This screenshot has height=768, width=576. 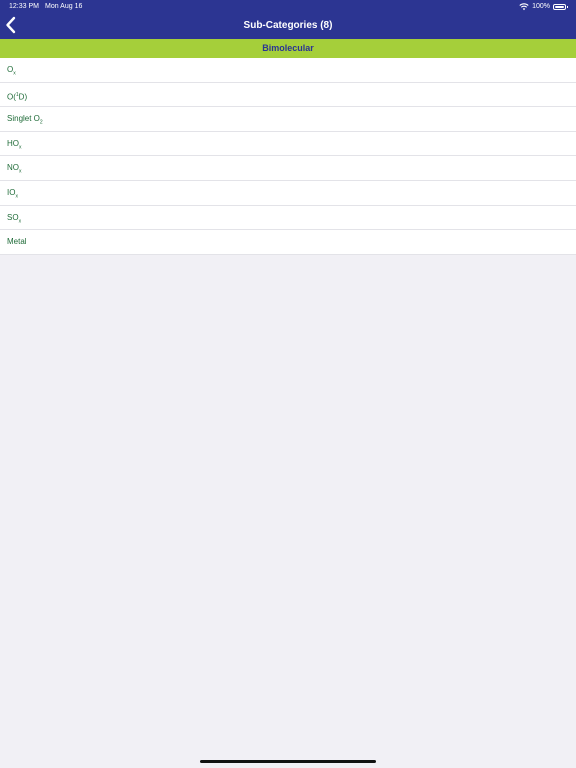 What do you see at coordinates (560, 6) in the screenshot?
I see `battery-icon` at bounding box center [560, 6].